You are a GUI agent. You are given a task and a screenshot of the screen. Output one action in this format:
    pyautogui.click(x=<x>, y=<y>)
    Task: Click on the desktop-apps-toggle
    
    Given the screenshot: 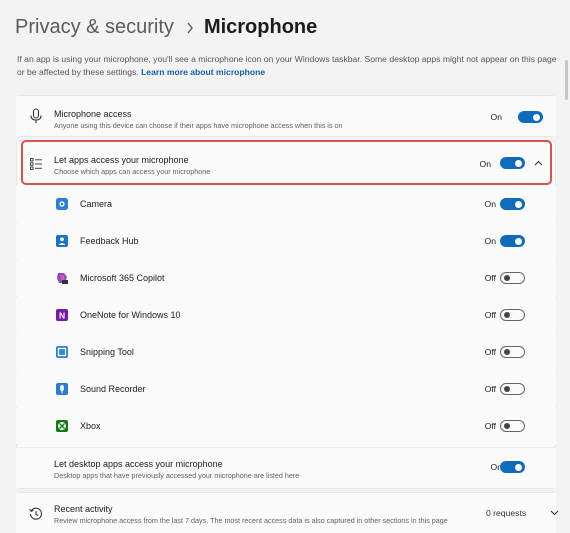 What is the action you would take?
    pyautogui.click(x=512, y=467)
    